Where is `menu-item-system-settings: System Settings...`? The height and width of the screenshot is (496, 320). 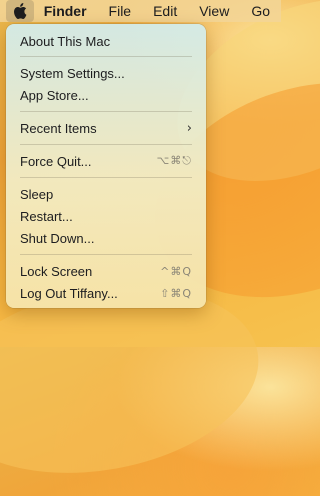 menu-item-system-settings: System Settings... is located at coordinates (106, 73).